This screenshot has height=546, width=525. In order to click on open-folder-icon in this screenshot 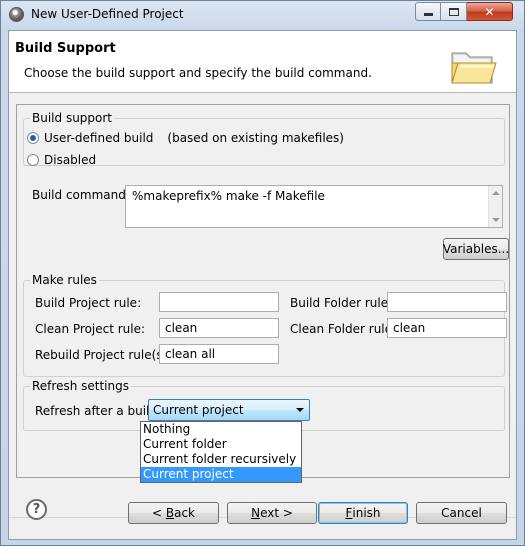, I will do `click(474, 68)`.